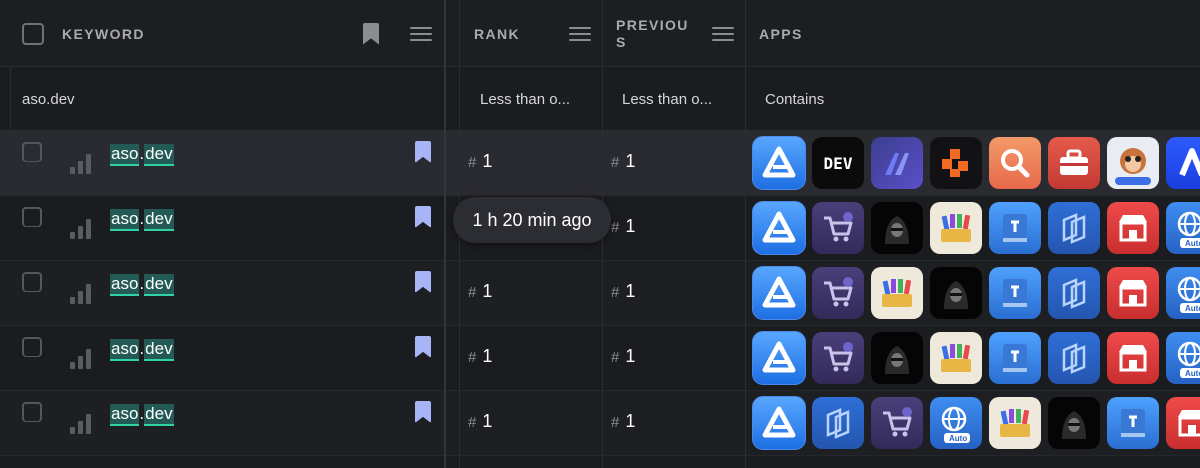 Image resolution: width=1200 pixels, height=468 pixels. What do you see at coordinates (48, 99) in the screenshot?
I see `keyword-filter-input: aso.dev` at bounding box center [48, 99].